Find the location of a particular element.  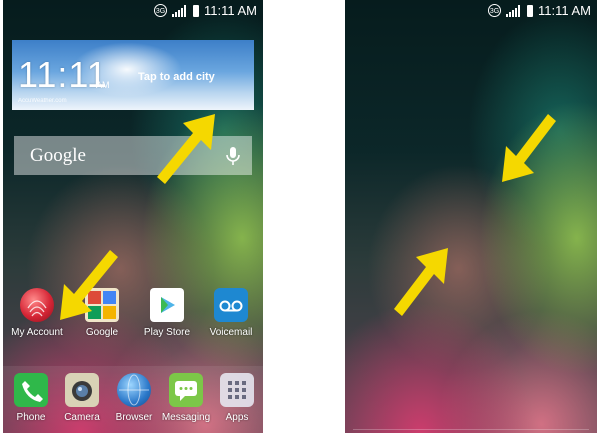

dock-camera: Camera is located at coordinates (82, 398).